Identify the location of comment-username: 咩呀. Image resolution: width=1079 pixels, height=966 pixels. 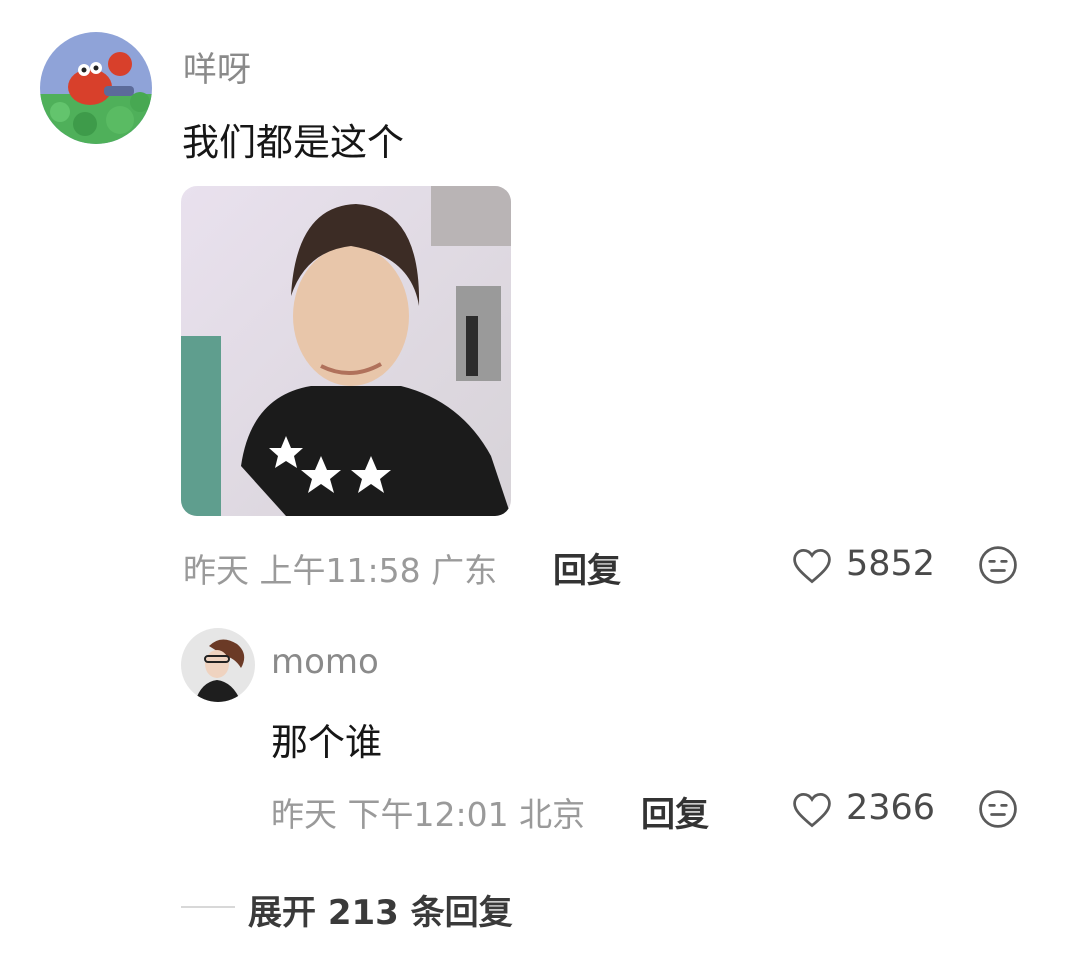
(217, 66).